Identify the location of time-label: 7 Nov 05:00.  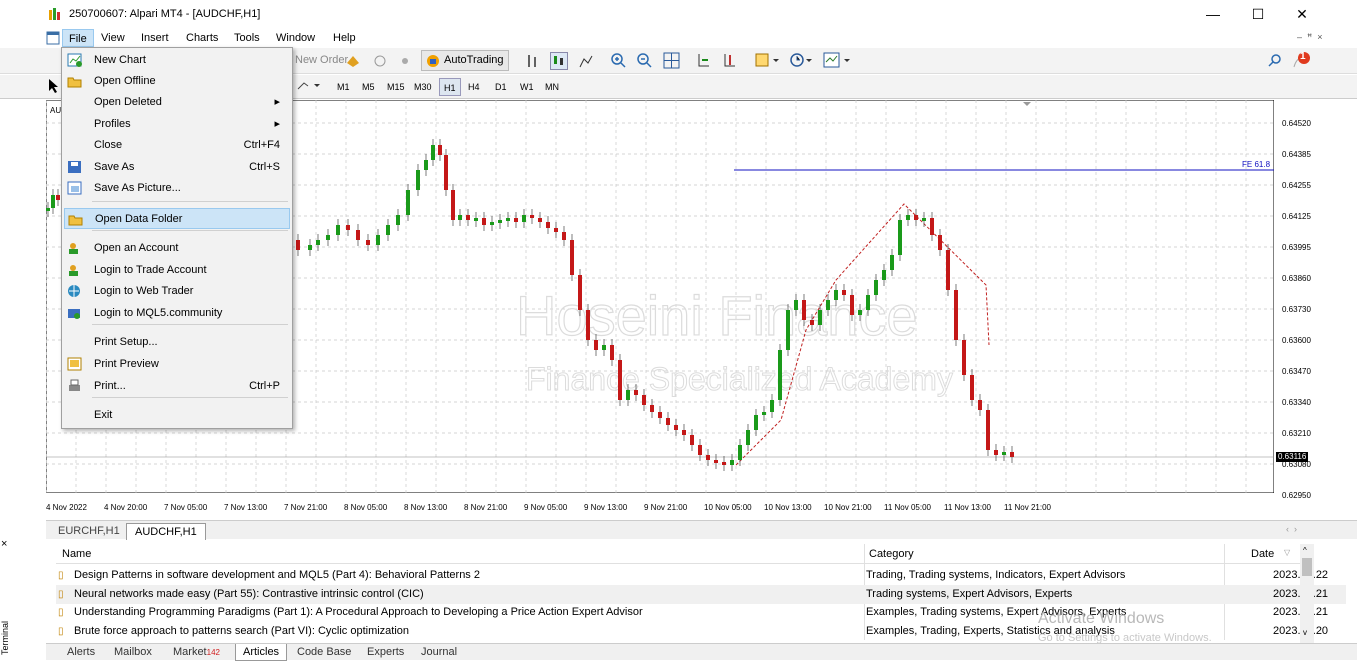
(186, 507).